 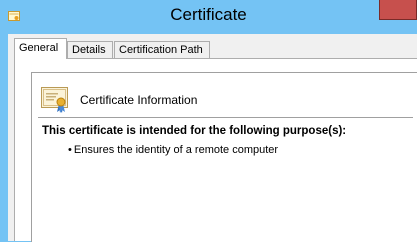 I want to click on window-title: Certificate, so click(x=208, y=14).